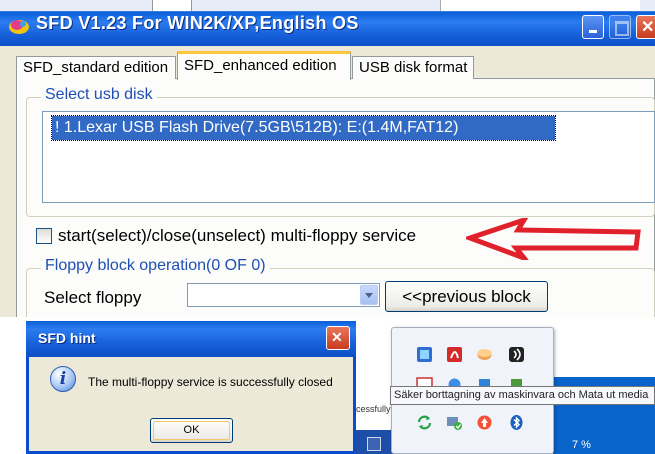  Describe the element at coordinates (424, 422) in the screenshot. I see `refresh-icon` at that location.